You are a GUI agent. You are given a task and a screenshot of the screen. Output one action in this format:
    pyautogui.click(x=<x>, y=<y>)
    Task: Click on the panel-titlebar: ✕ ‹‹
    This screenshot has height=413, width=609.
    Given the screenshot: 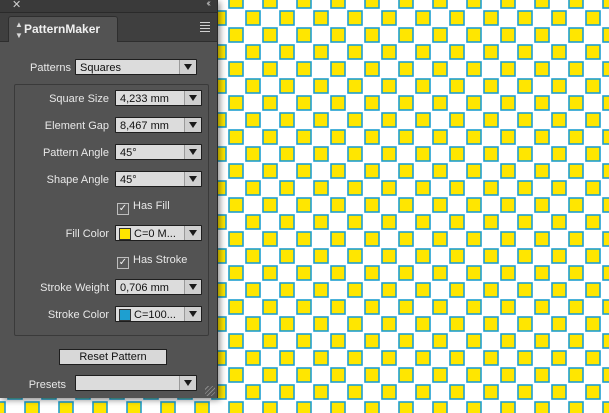 What is the action you would take?
    pyautogui.click(x=108, y=6)
    